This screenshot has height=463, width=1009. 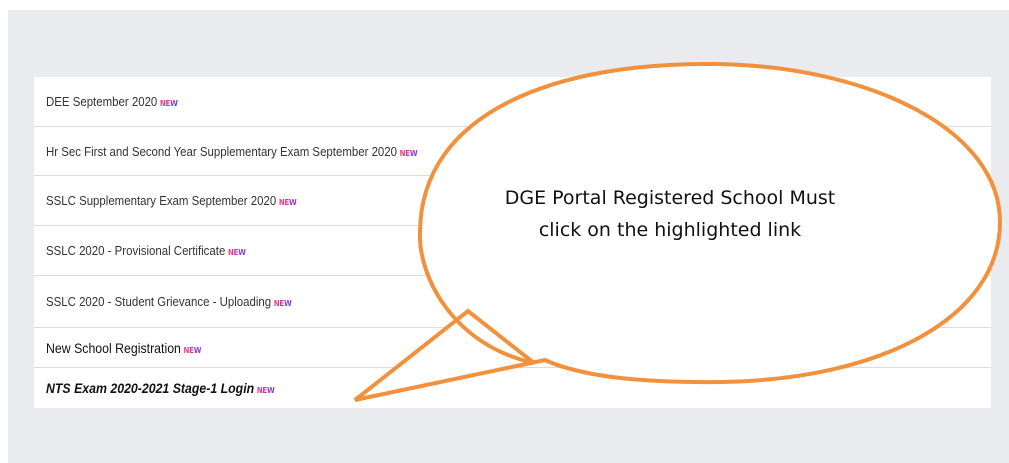 What do you see at coordinates (670, 198) in the screenshot?
I see `callout-line-1: DGE Portal Registered School Must` at bounding box center [670, 198].